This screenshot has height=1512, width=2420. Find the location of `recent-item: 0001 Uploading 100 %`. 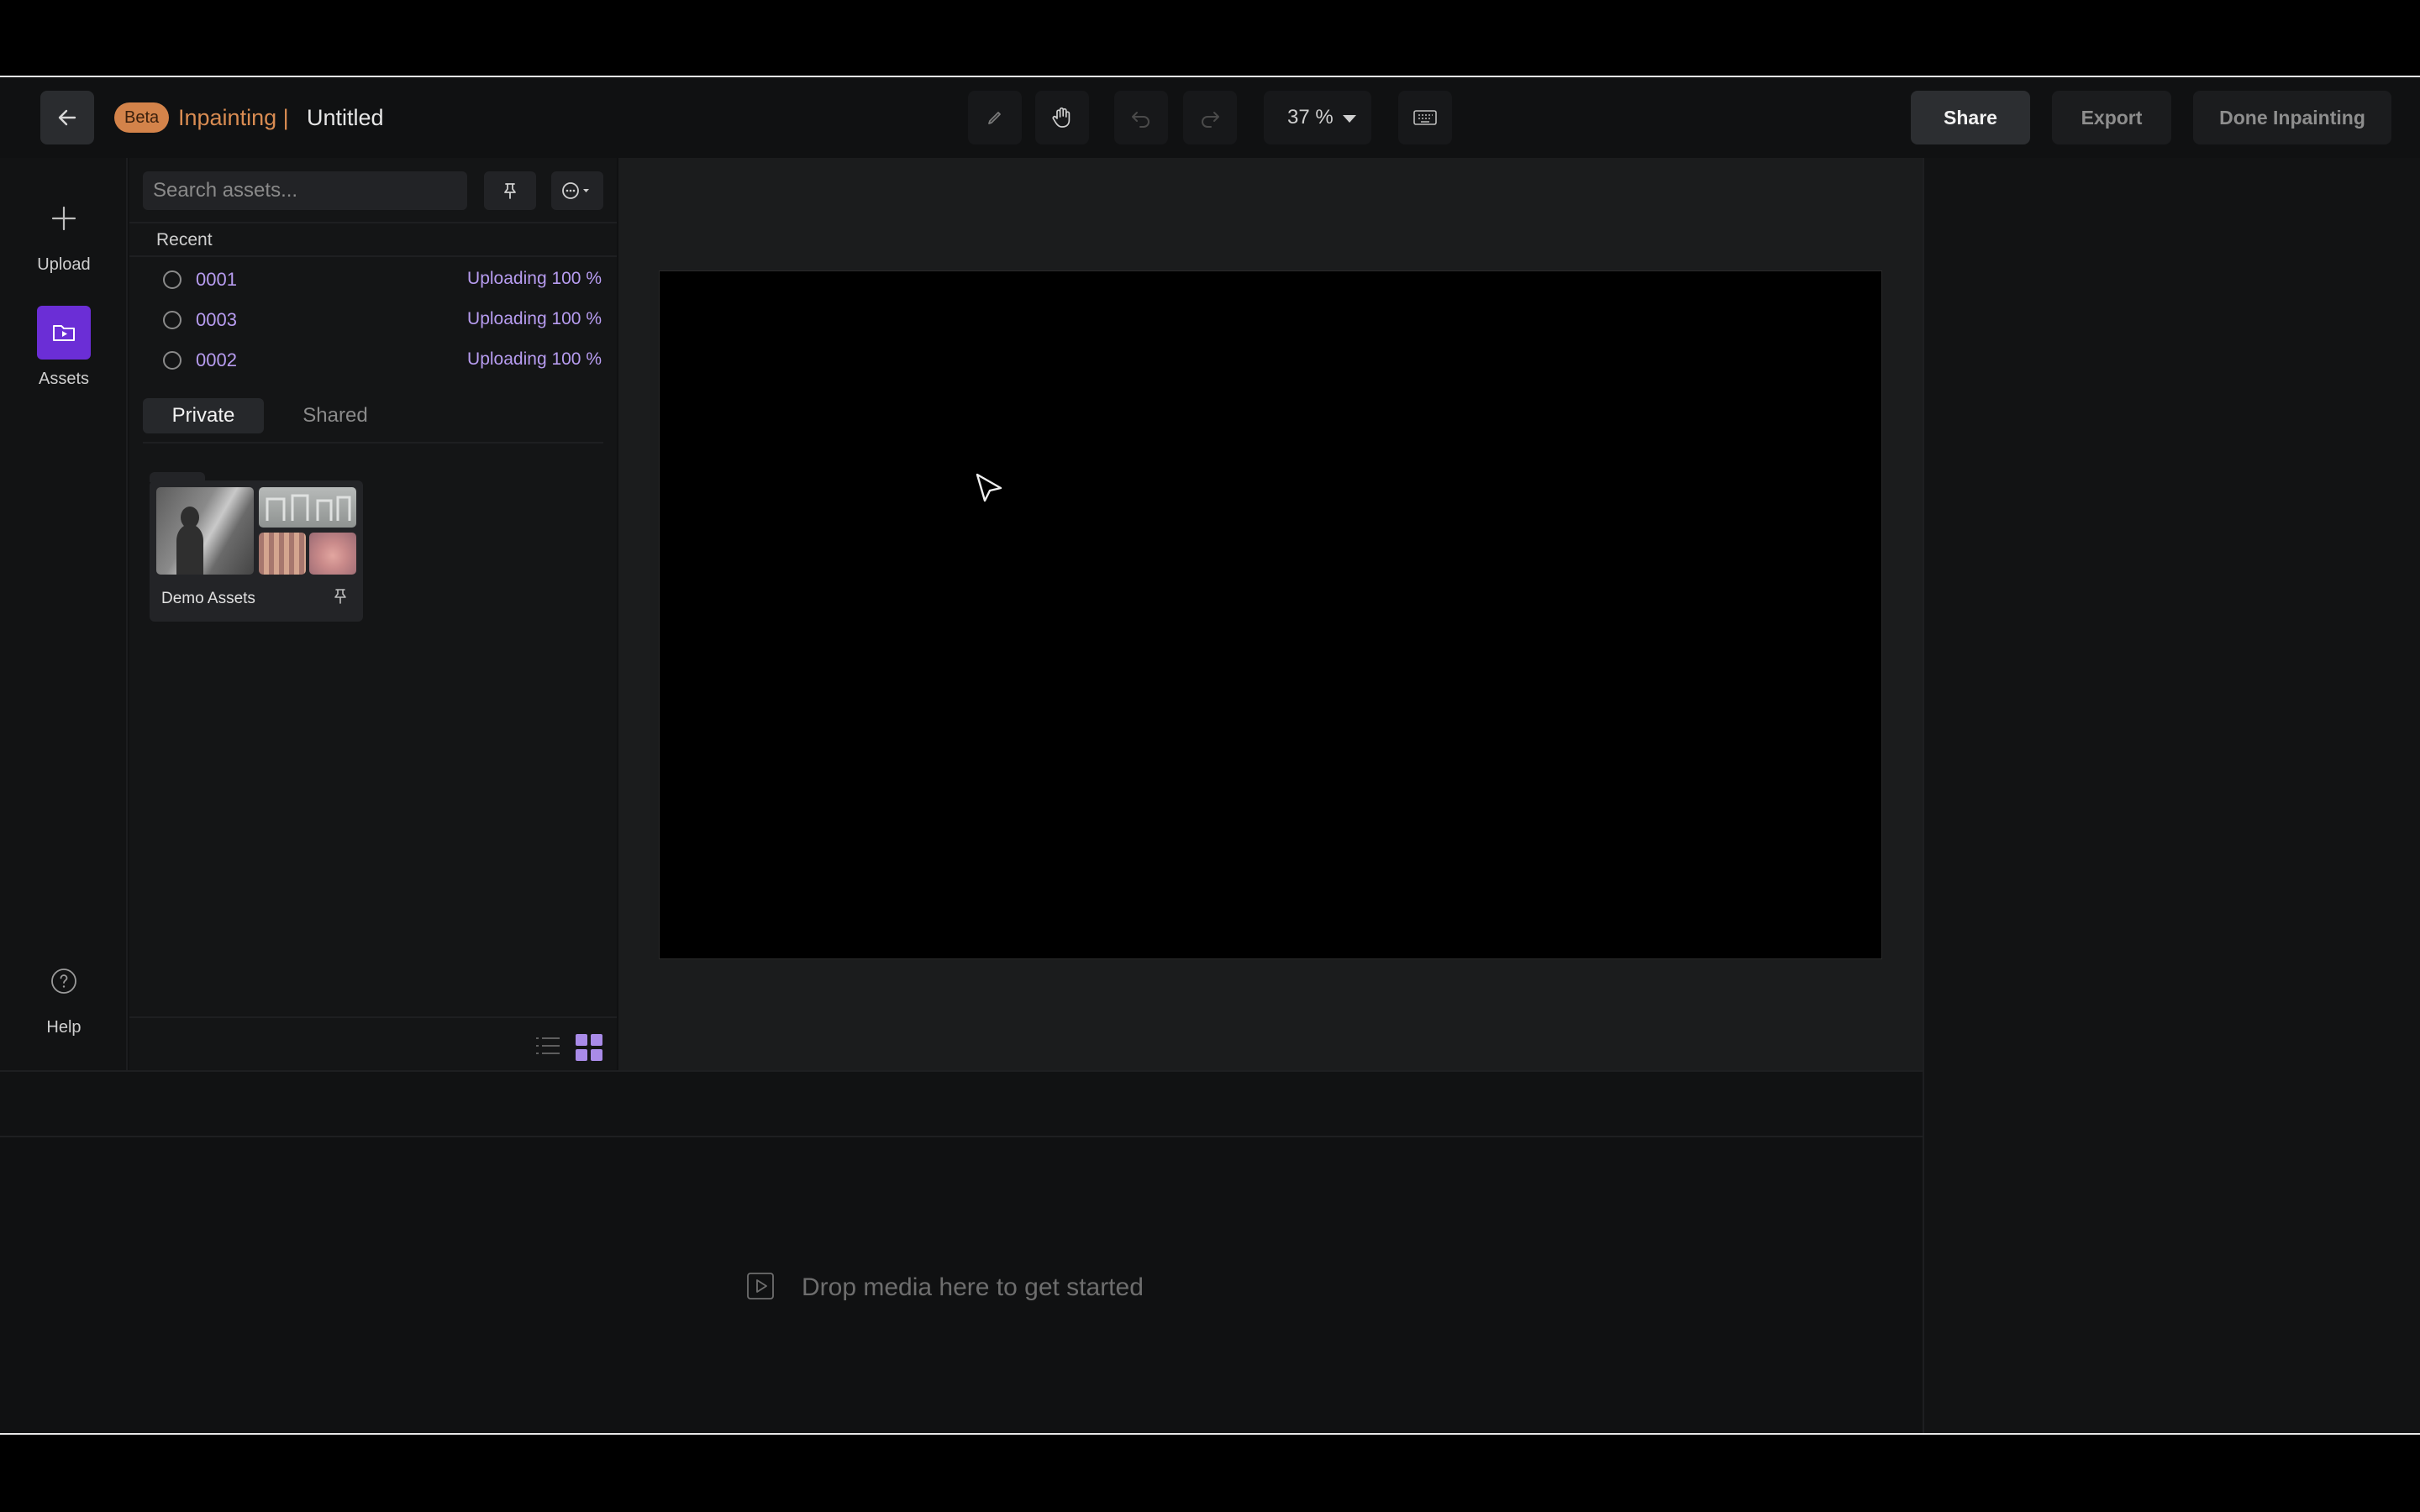

recent-item: 0001 Uploading 100 % is located at coordinates (373, 279).